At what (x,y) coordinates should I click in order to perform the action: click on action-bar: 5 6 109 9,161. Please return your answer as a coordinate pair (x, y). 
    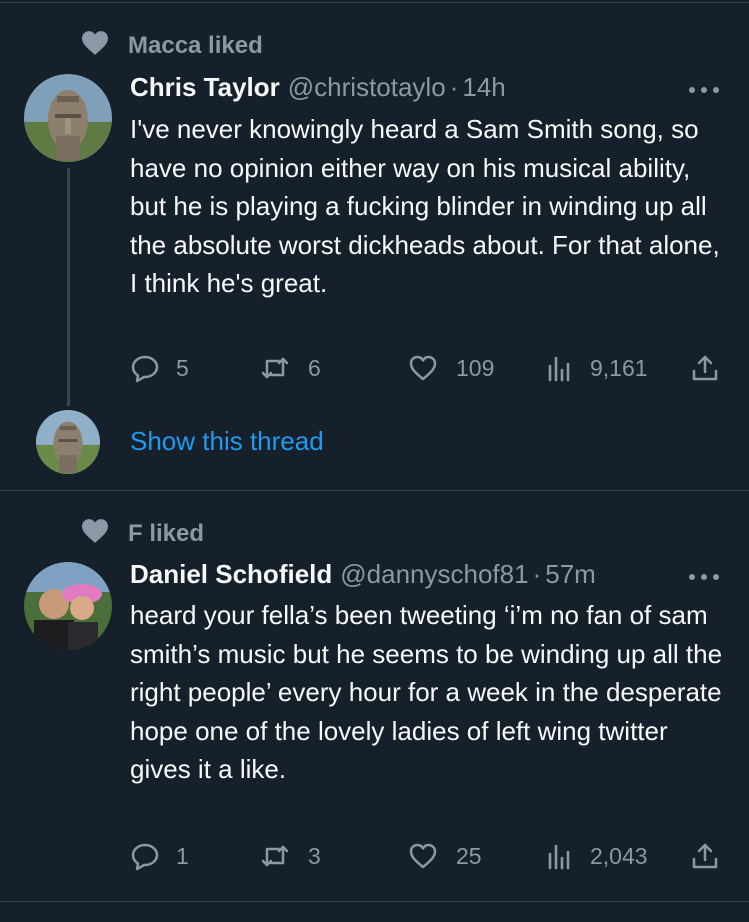
    Looking at the image, I should click on (430, 370).